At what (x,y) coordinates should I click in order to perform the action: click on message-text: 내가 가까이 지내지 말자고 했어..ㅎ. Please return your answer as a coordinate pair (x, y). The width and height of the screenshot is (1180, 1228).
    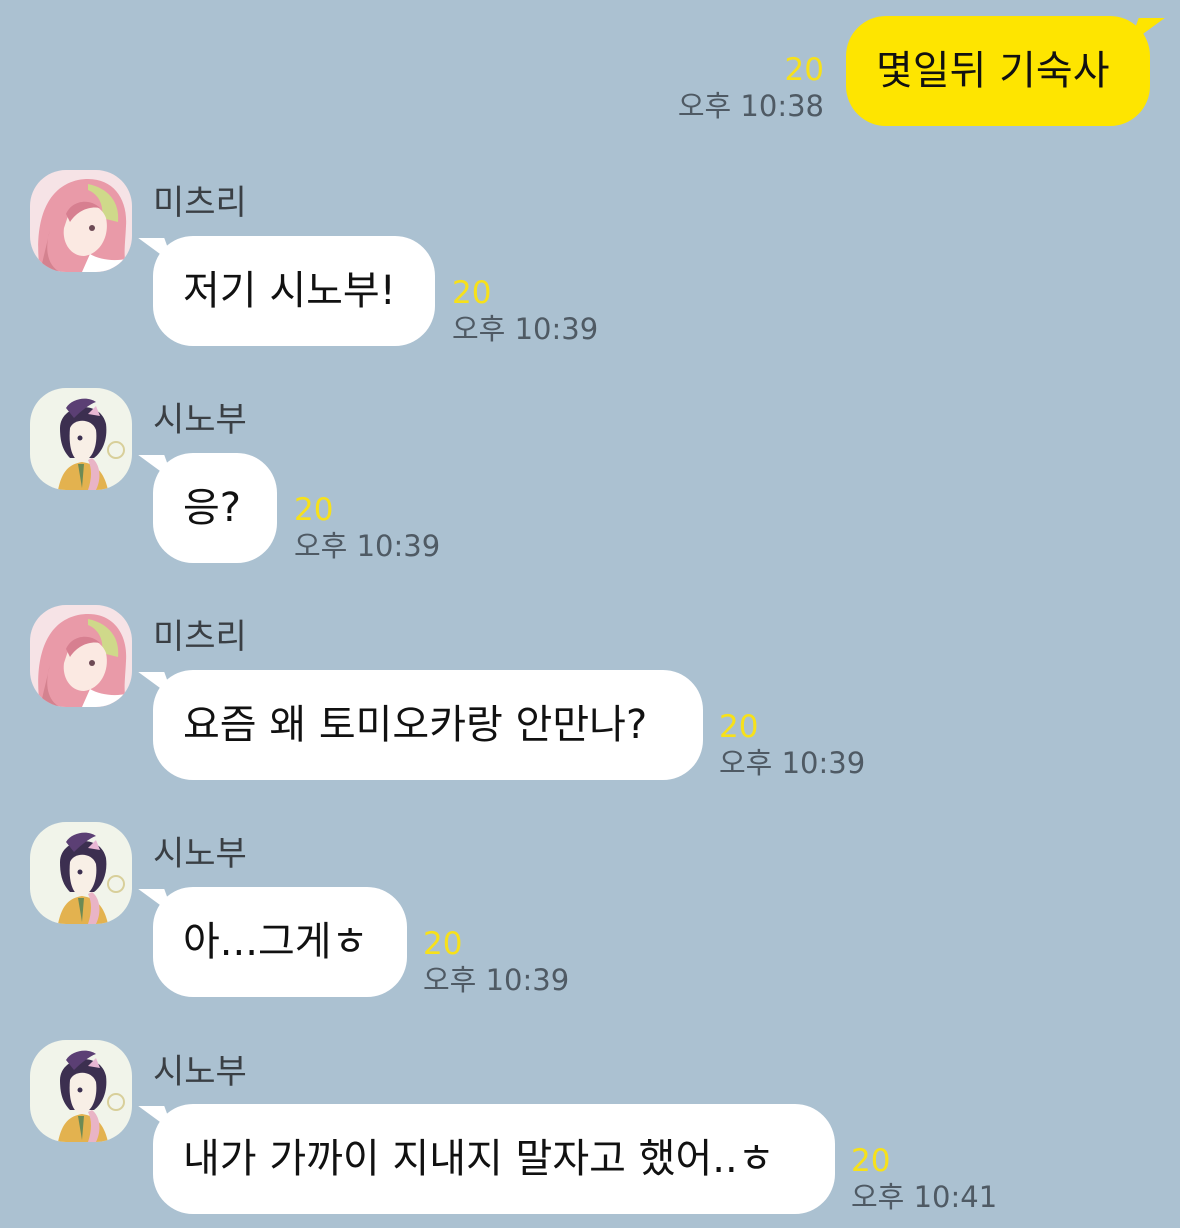
    Looking at the image, I should click on (479, 1159).